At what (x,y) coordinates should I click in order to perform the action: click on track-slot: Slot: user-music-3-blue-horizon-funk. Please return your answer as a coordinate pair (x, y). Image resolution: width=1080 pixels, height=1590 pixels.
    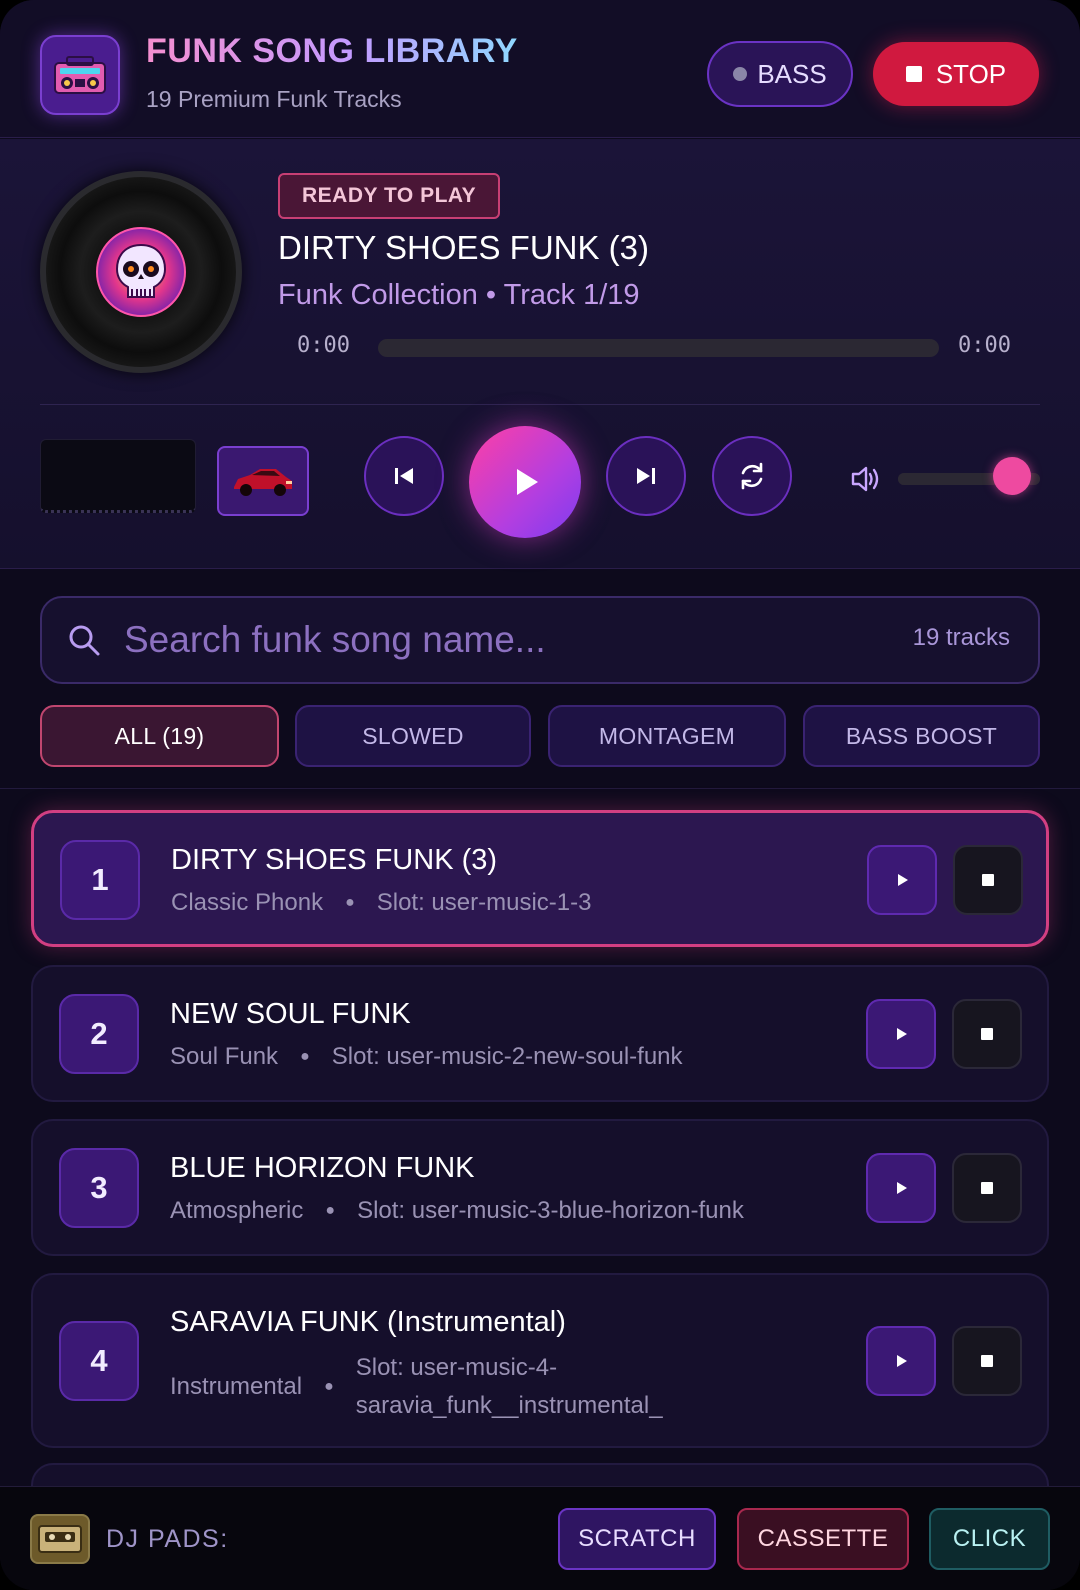
    Looking at the image, I should click on (550, 1210).